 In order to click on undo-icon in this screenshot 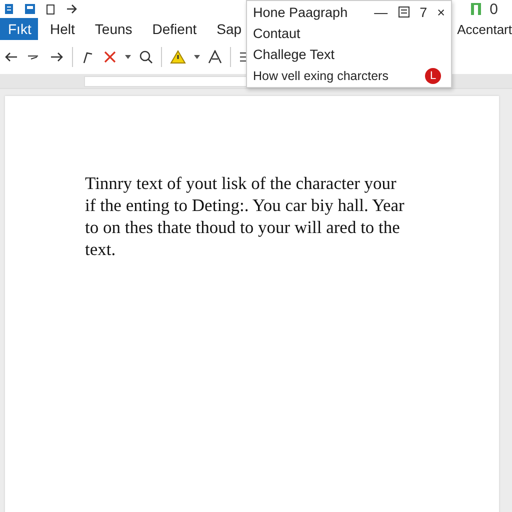, I will do `click(11, 57)`.